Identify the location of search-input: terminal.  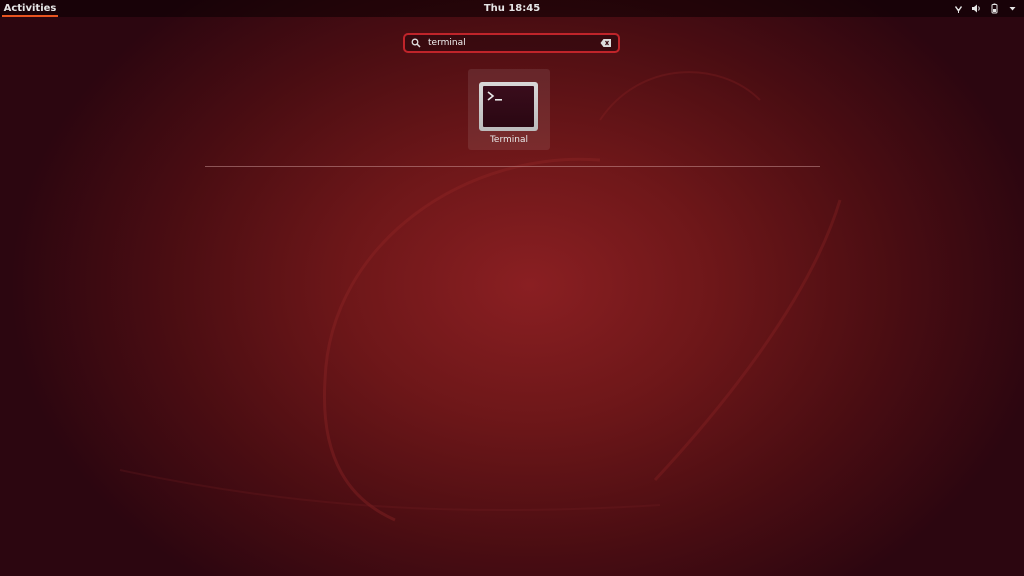
(514, 43).